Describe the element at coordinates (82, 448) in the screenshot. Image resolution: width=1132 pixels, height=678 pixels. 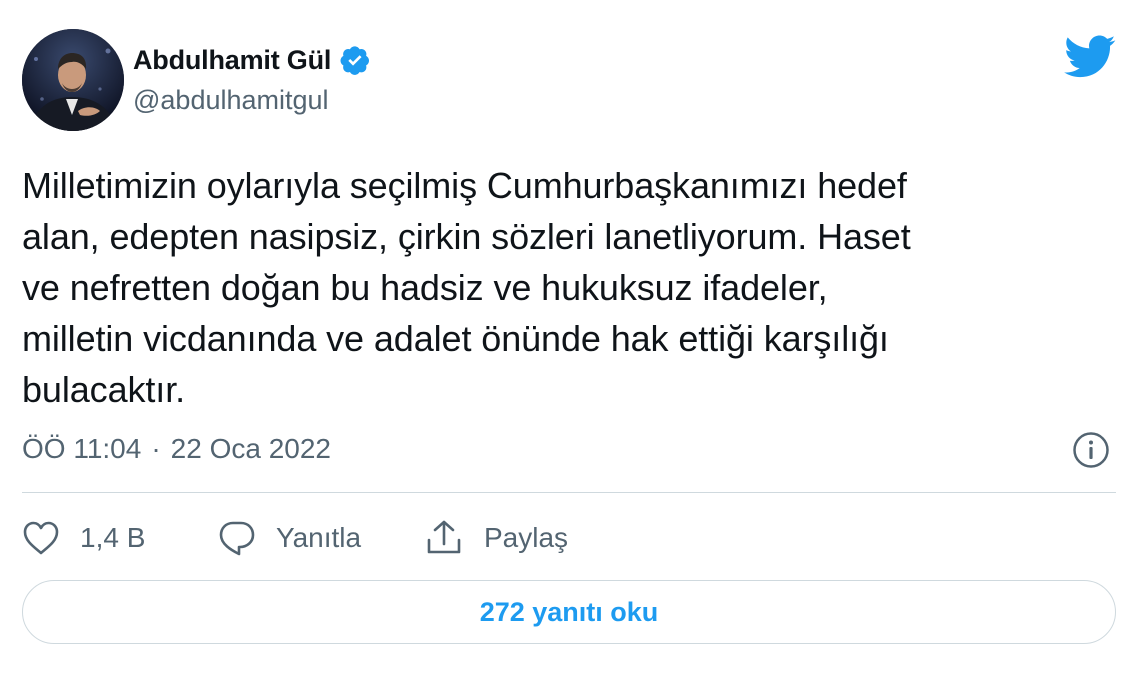
I see `tweet-time: ÖÖ 11:04` at that location.